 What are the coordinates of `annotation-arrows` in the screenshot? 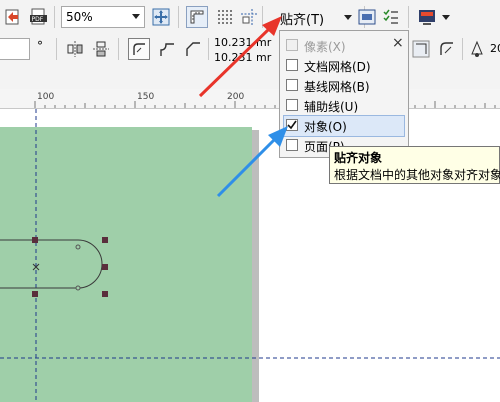 It's located at (243, 107).